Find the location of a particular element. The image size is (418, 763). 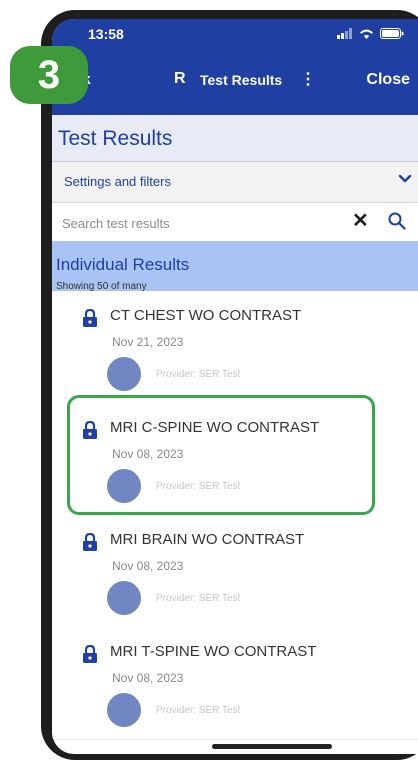

result-title: MRI T-SPINE WO CONTRAST is located at coordinates (213, 651).